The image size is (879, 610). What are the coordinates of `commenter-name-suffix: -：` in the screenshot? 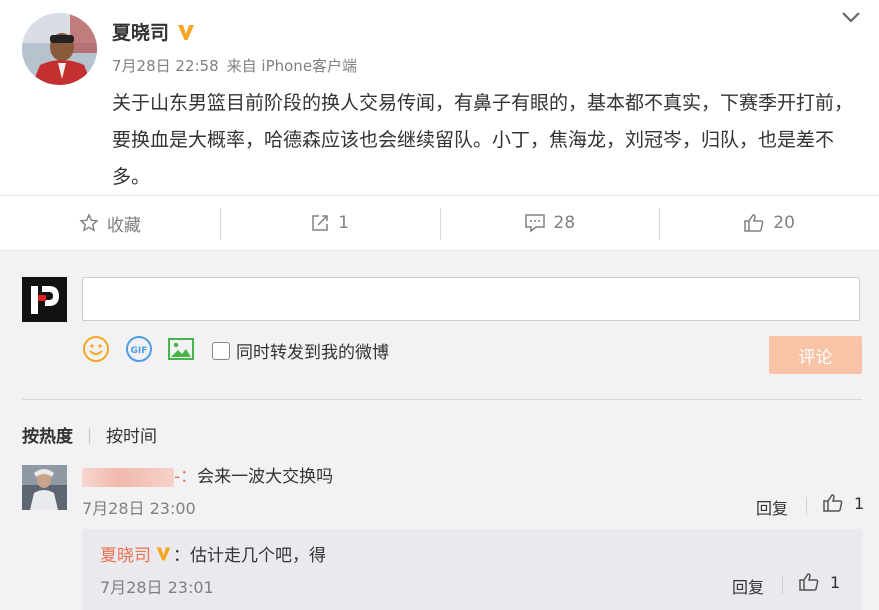 It's located at (186, 477).